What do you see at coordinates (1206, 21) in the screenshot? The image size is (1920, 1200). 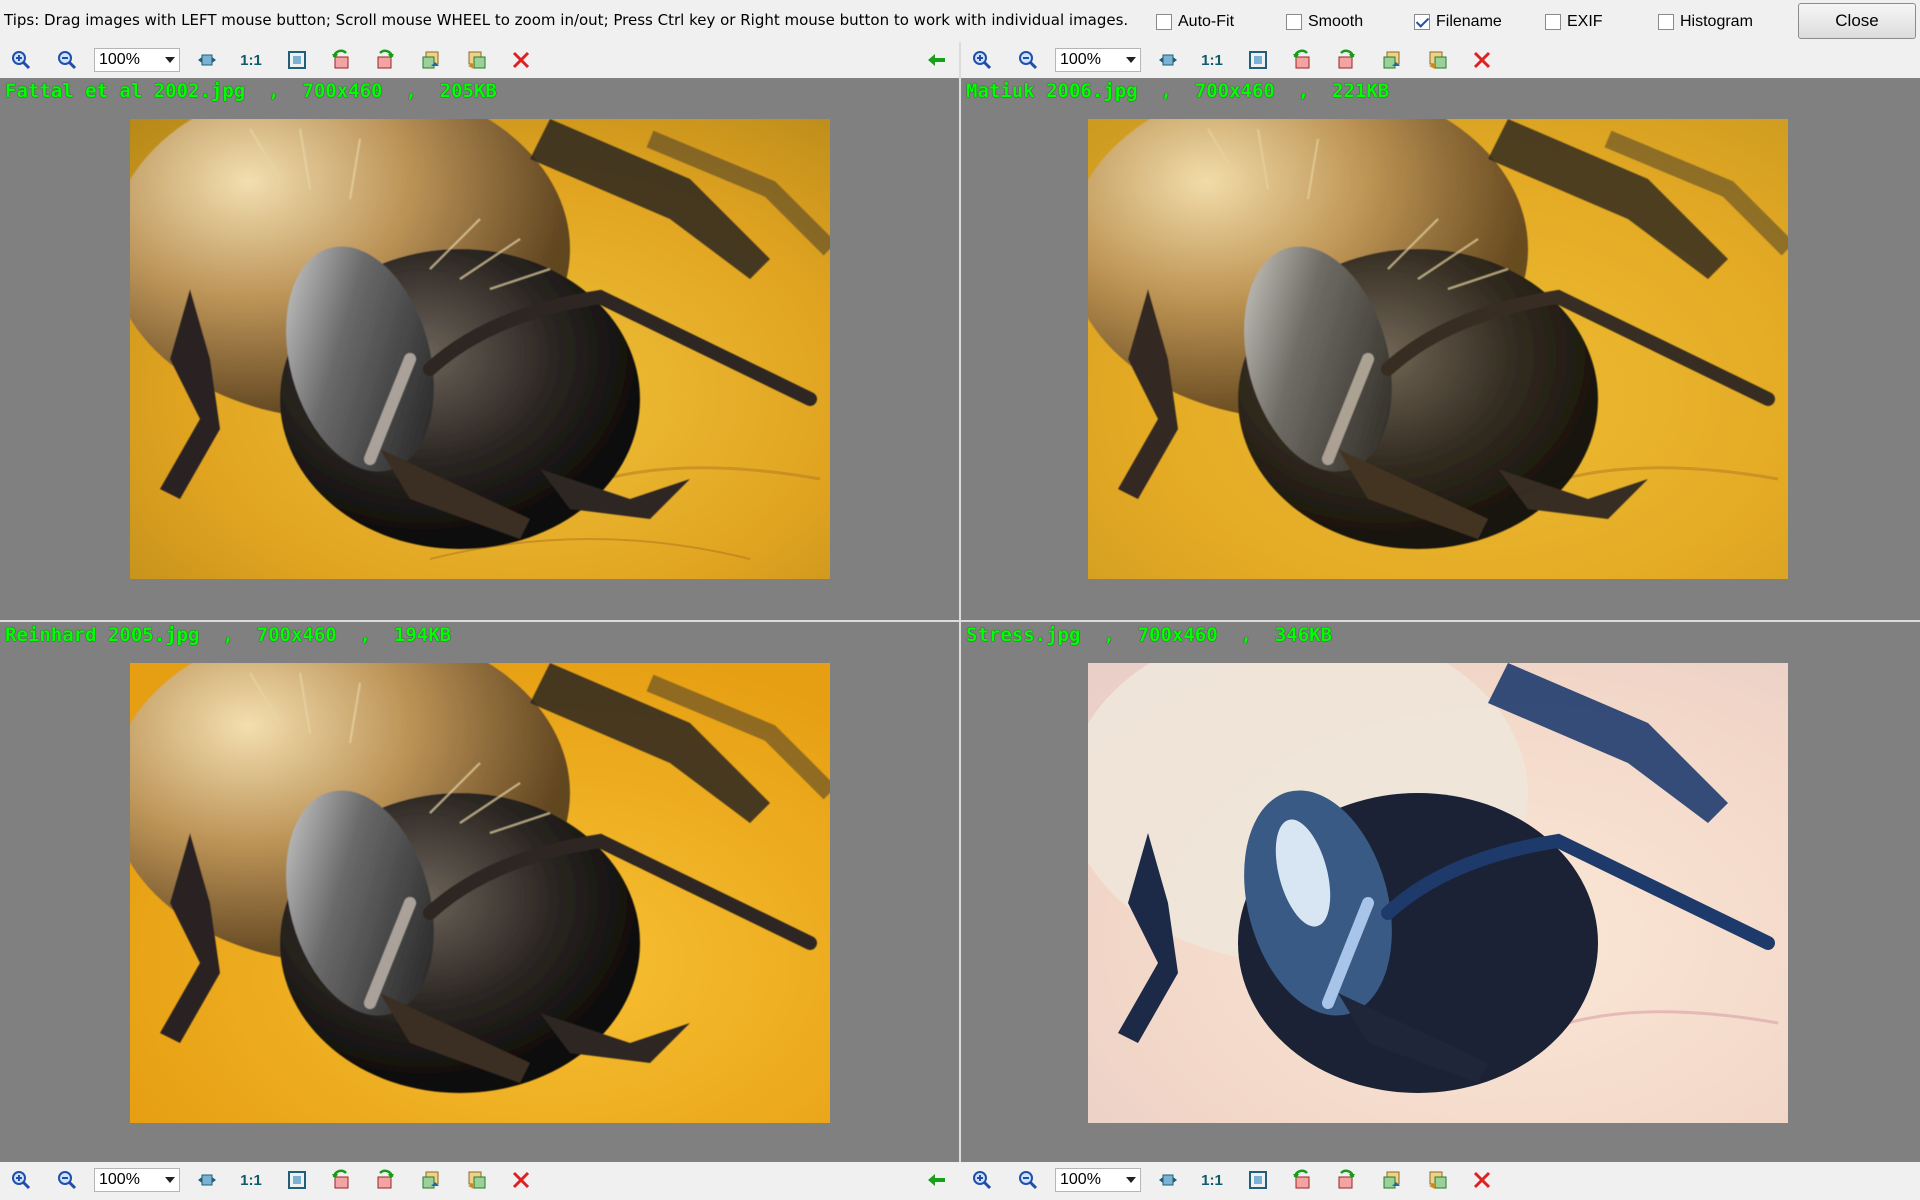 I see `checkbox-label: Auto-Fit` at bounding box center [1206, 21].